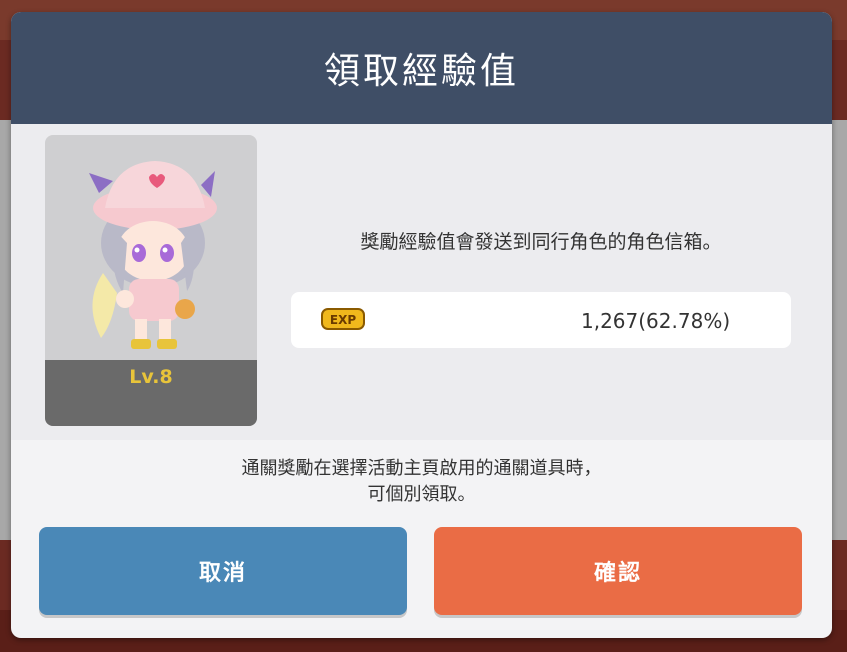 This screenshot has height=652, width=847. I want to click on character-level-bar: Lv.8, so click(151, 393).